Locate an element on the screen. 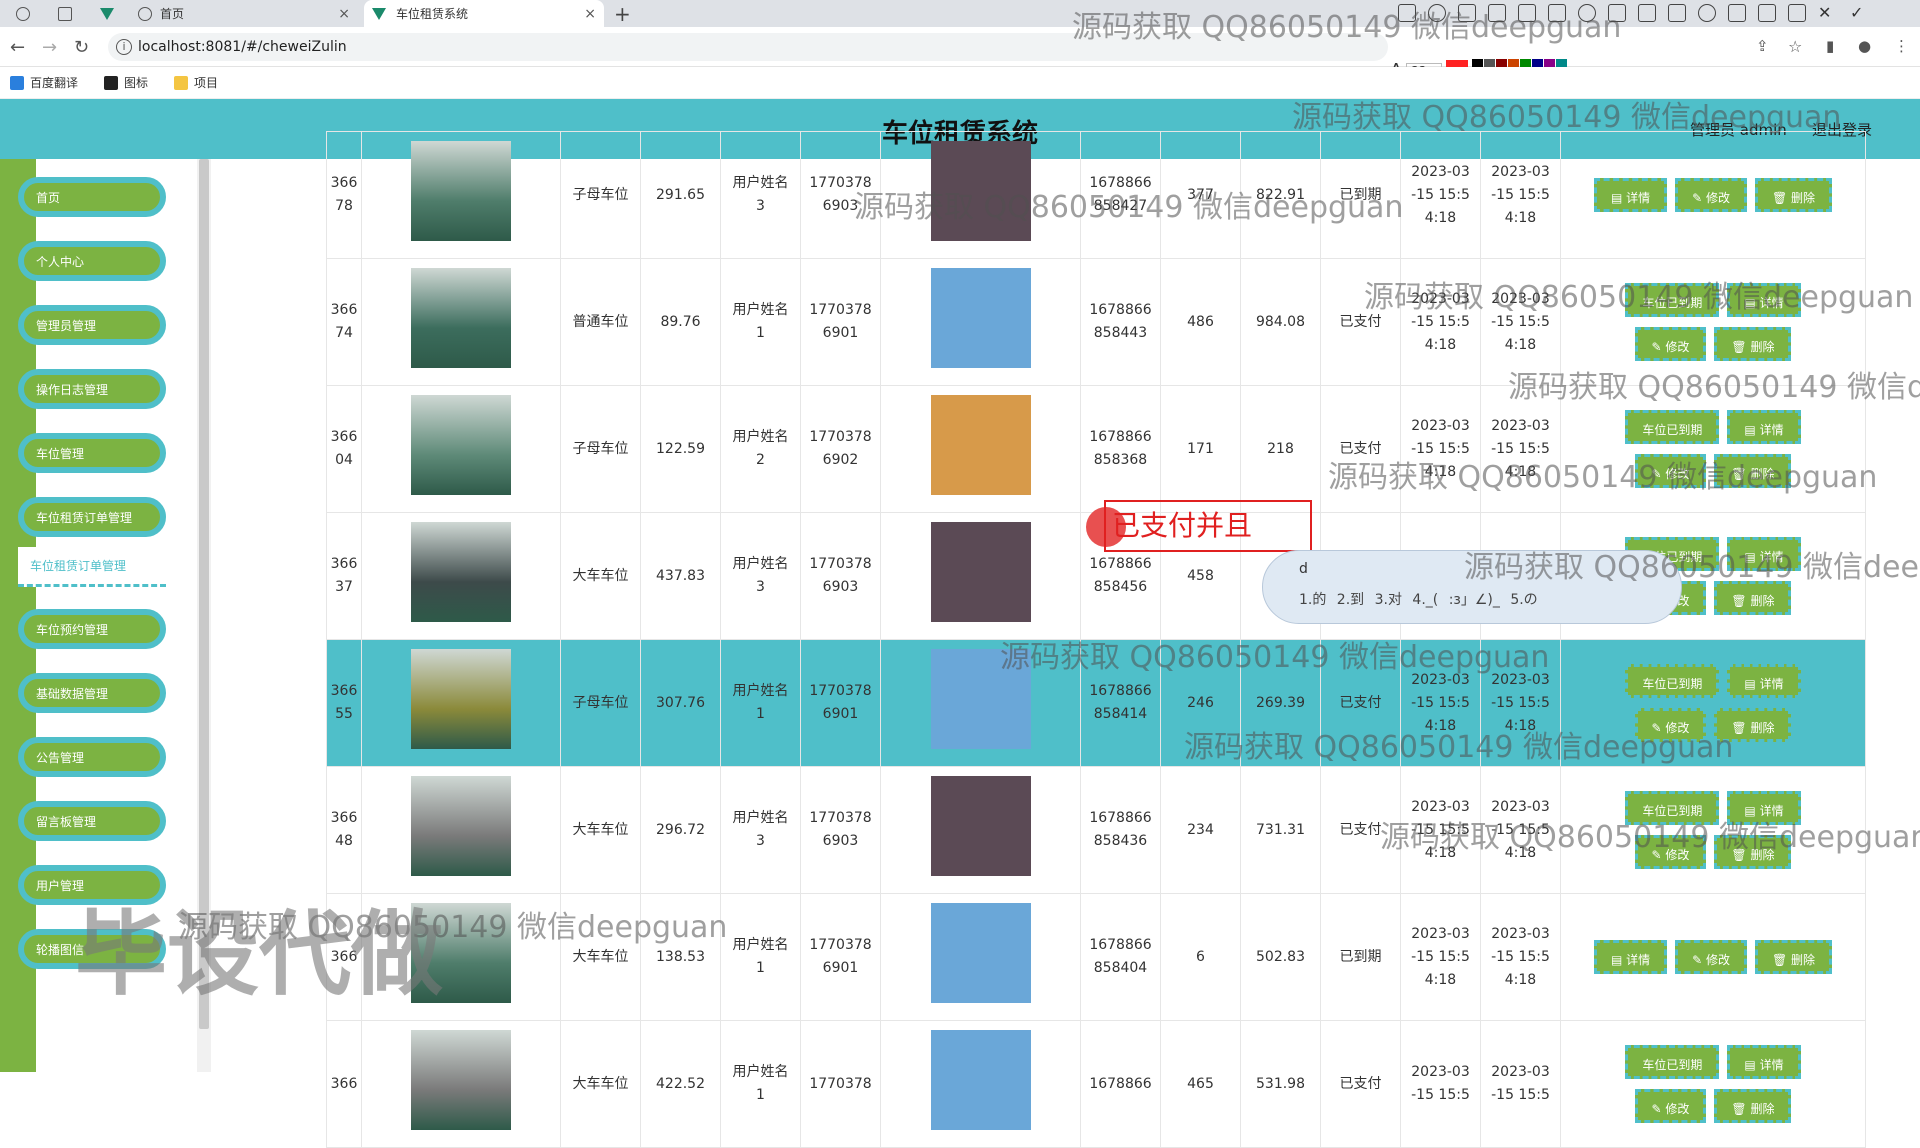 This screenshot has height=1148, width=1920. tab-home: 首页 × is located at coordinates (244, 13).